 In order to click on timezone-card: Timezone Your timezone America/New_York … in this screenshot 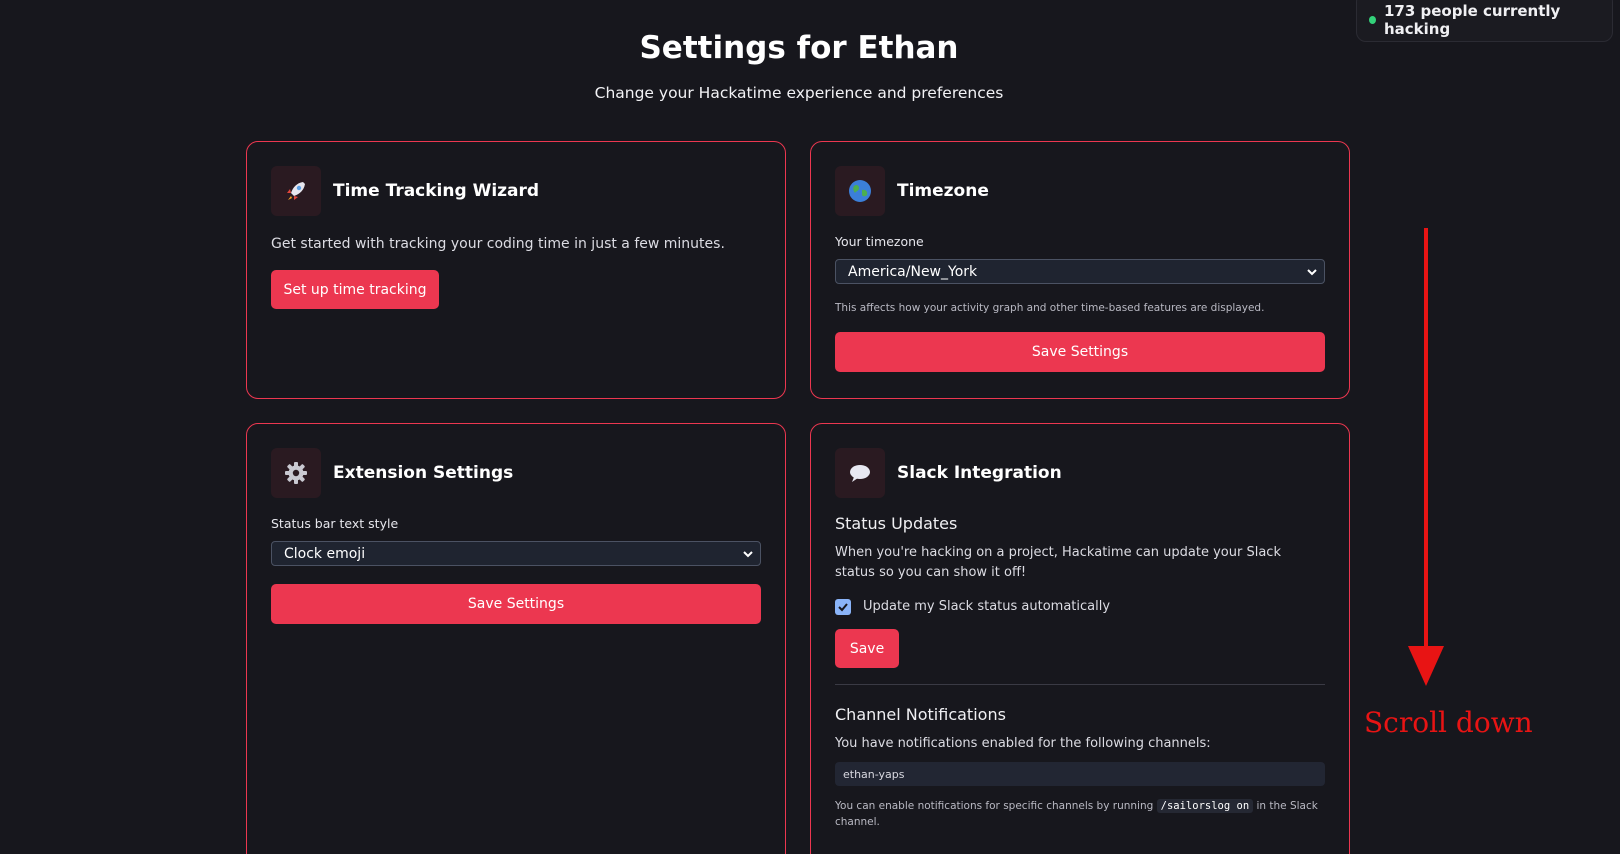, I will do `click(1080, 270)`.